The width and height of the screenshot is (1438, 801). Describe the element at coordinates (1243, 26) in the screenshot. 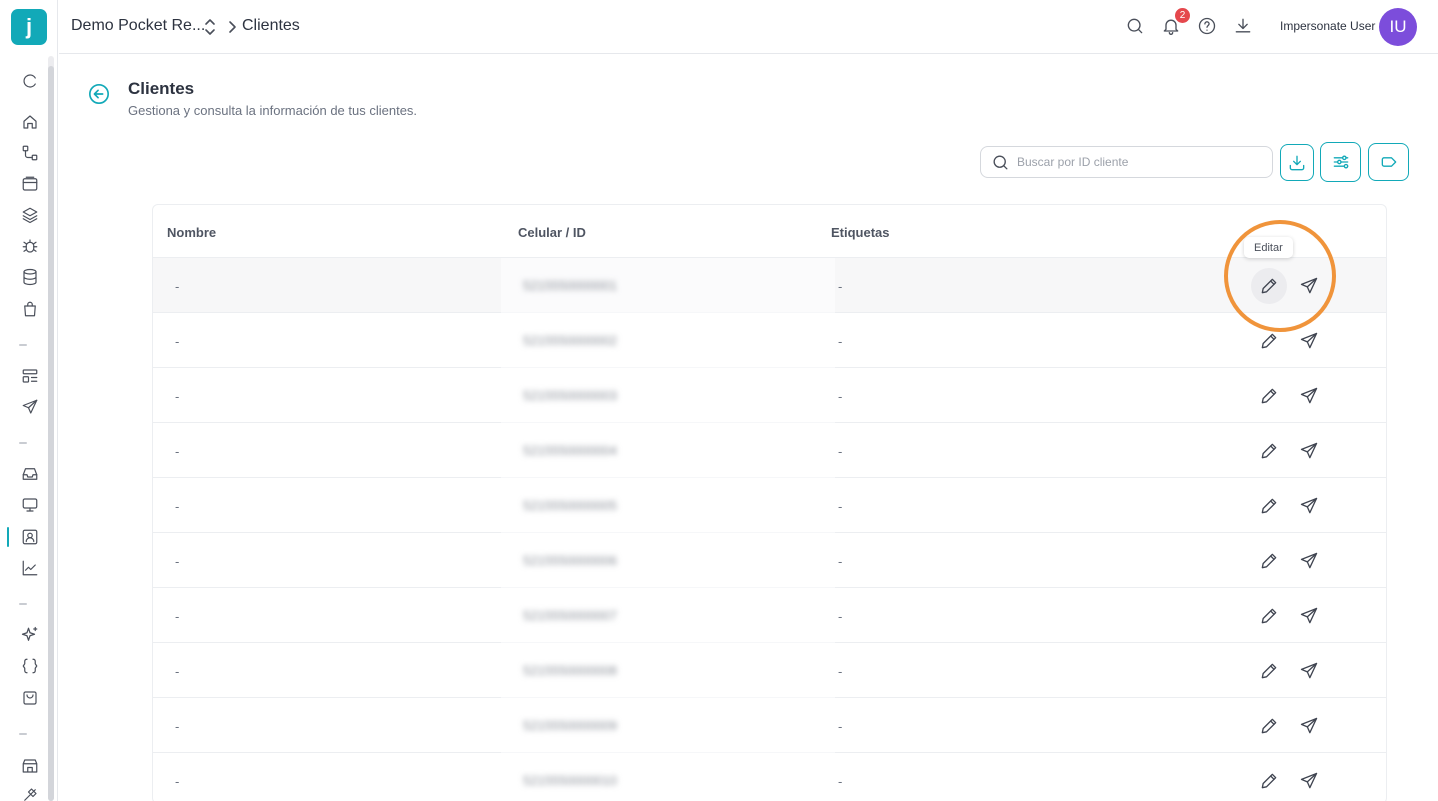

I see `download-icon` at that location.